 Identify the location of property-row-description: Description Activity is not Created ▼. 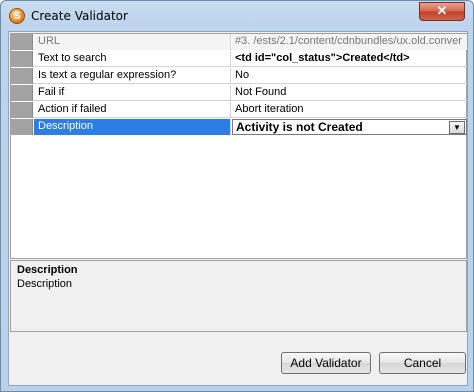
(239, 127).